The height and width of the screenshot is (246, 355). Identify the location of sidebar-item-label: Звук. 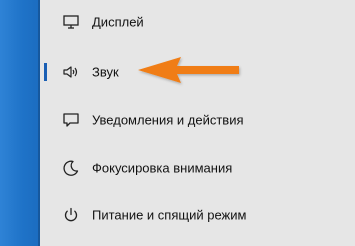
(105, 72).